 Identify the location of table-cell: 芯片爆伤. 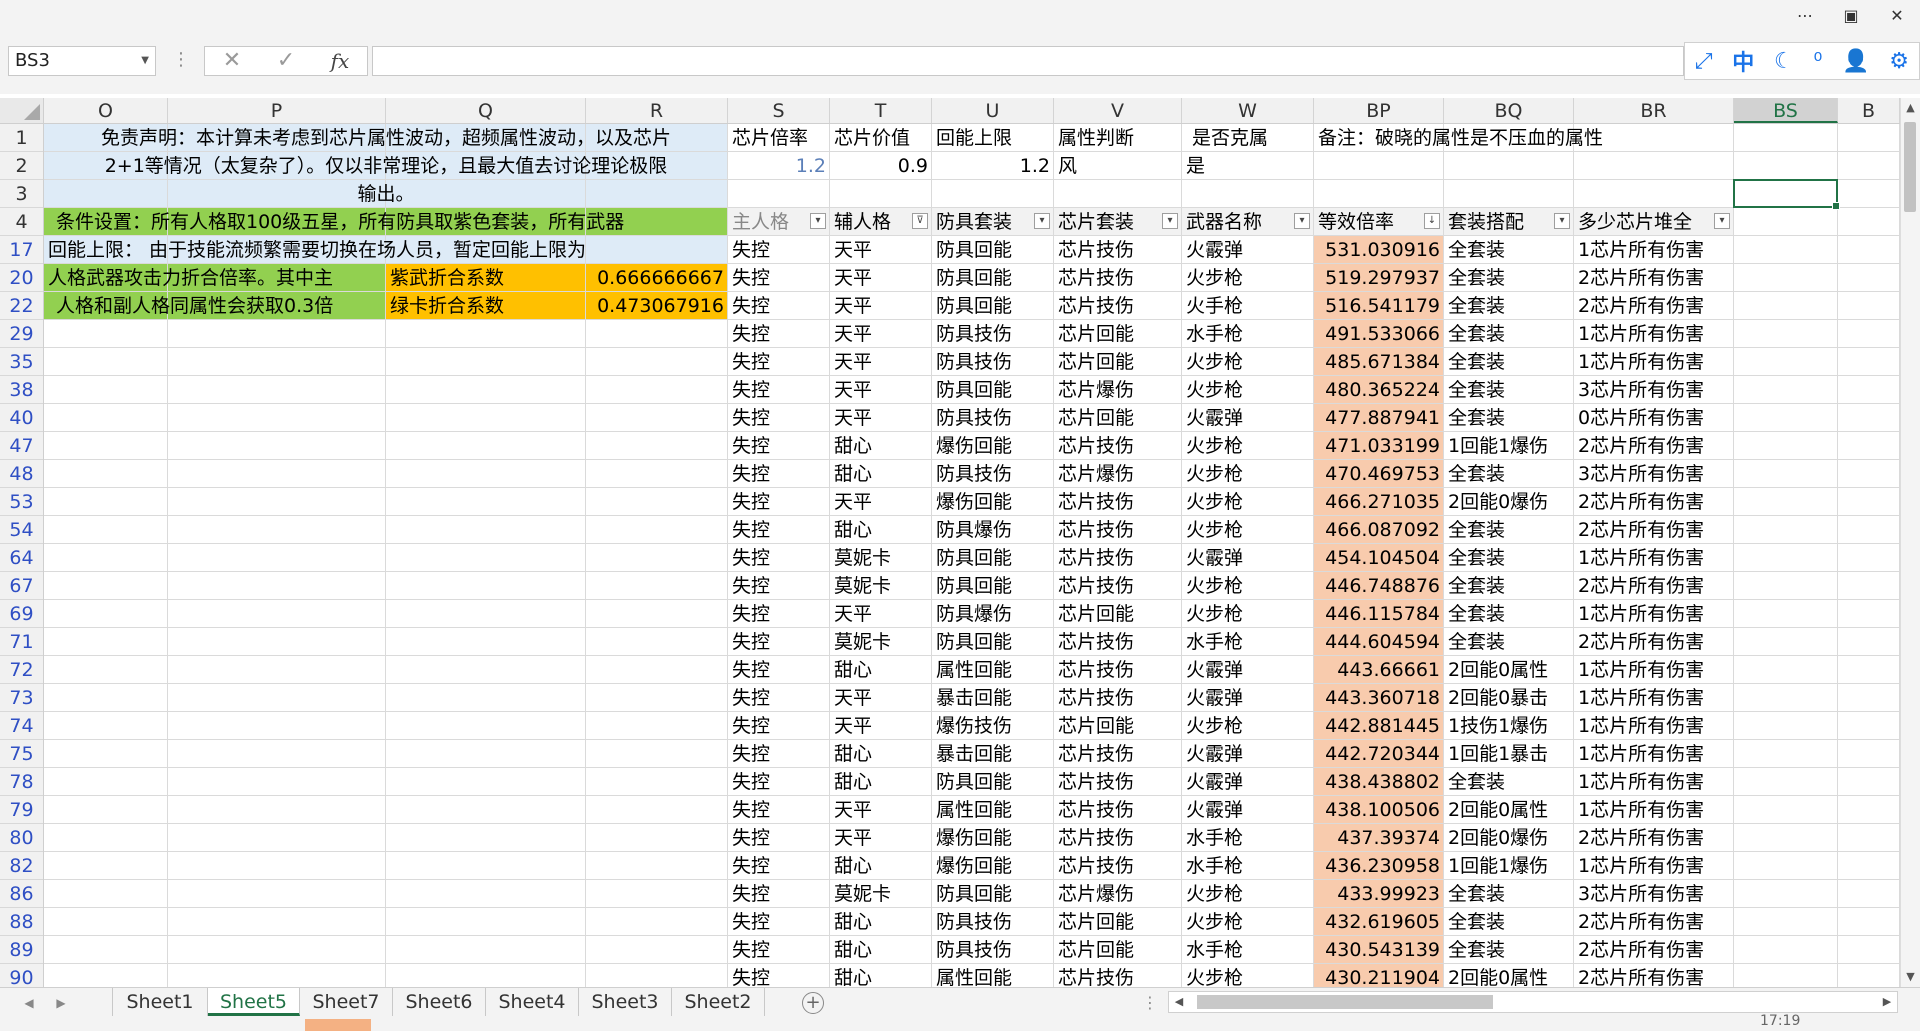
(1118, 893).